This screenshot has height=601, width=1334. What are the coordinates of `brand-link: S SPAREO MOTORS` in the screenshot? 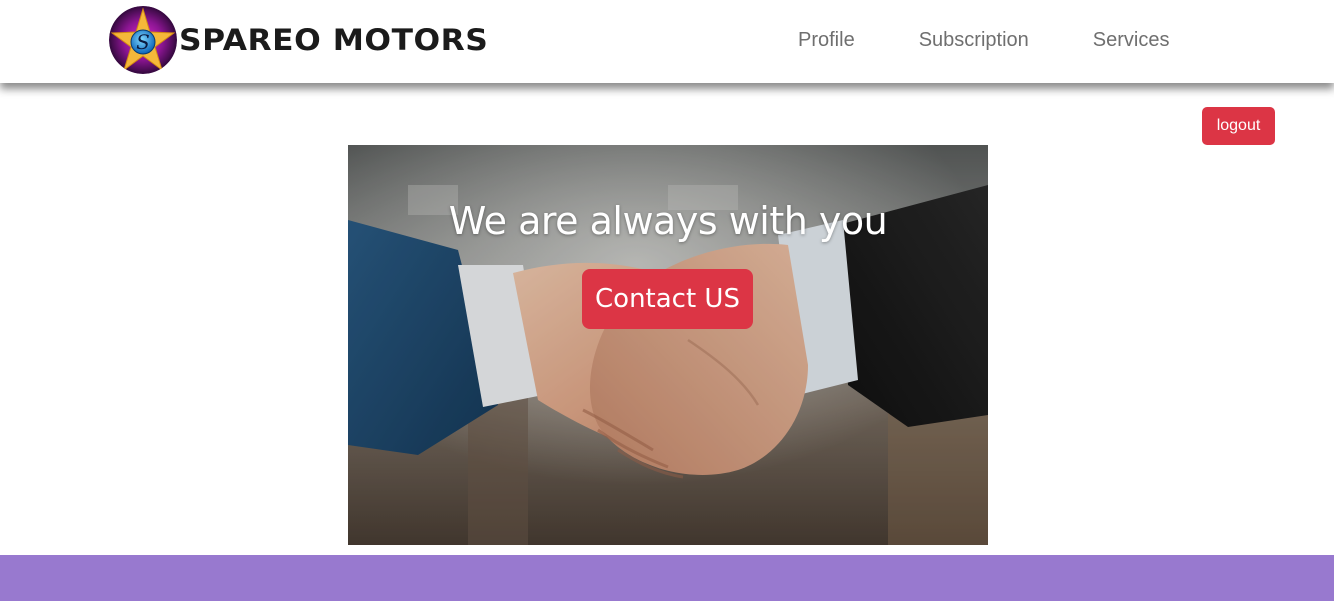 It's located at (298, 40).